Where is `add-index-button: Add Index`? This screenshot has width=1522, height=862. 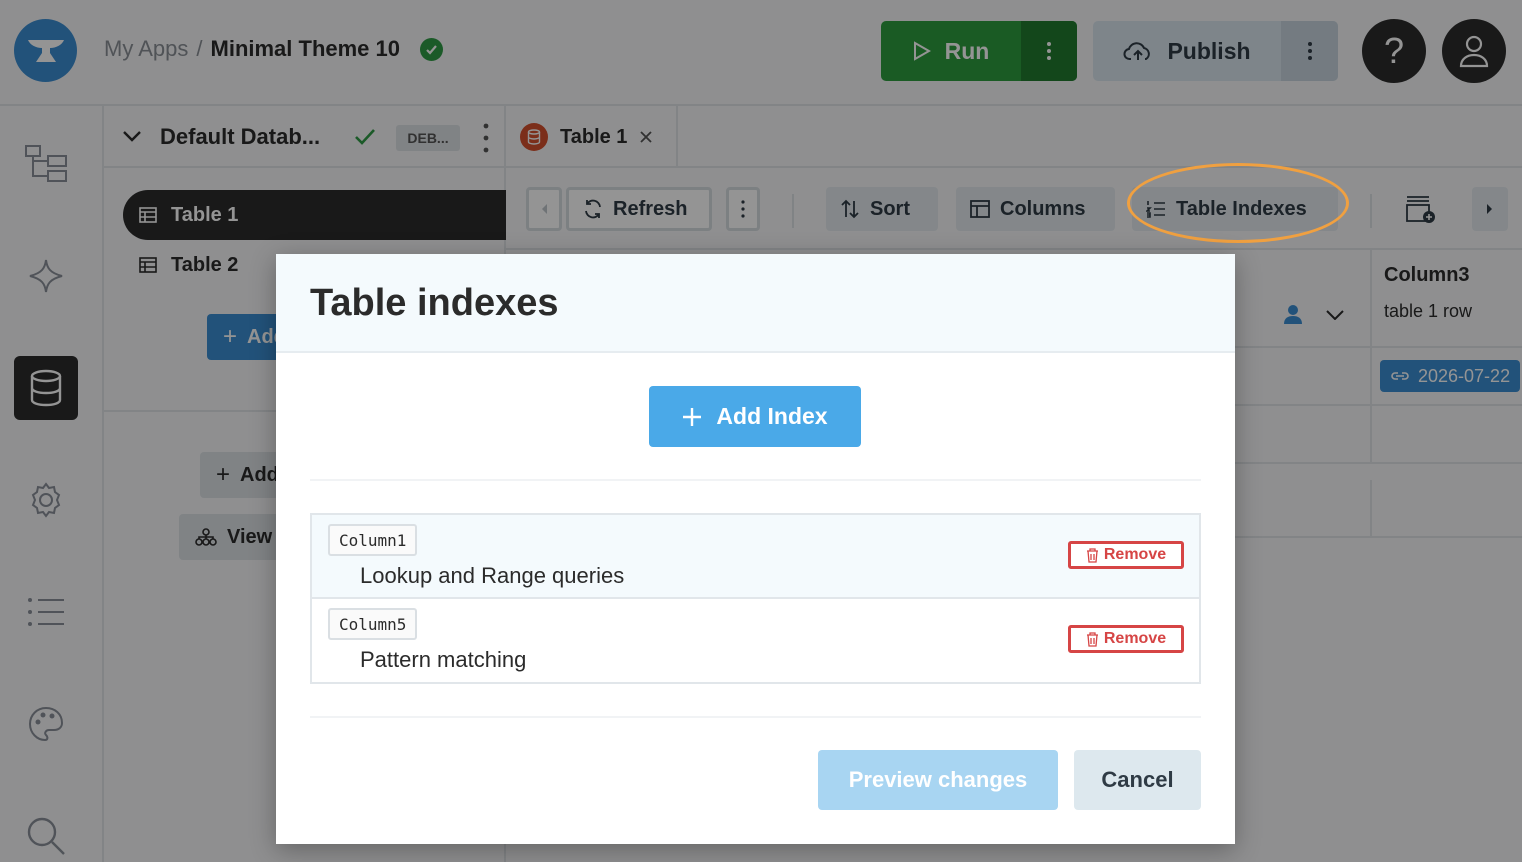
add-index-button: Add Index is located at coordinates (755, 416).